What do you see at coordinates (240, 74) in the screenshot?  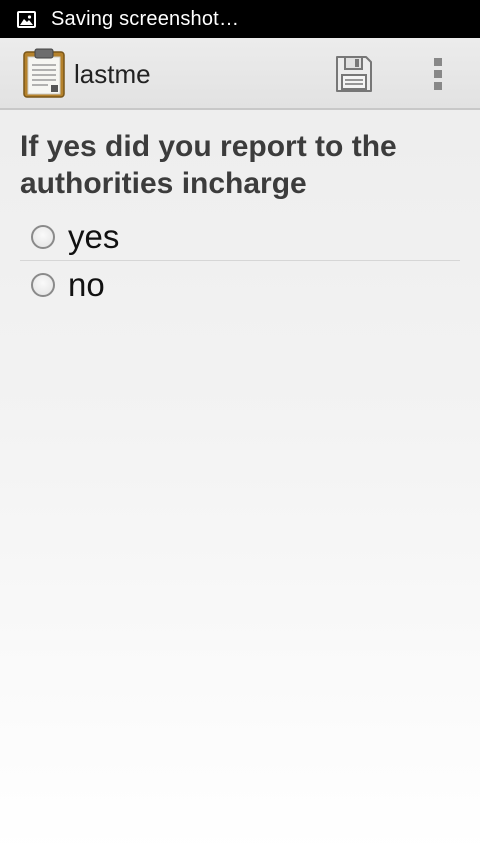 I see `action-bar: lastme` at bounding box center [240, 74].